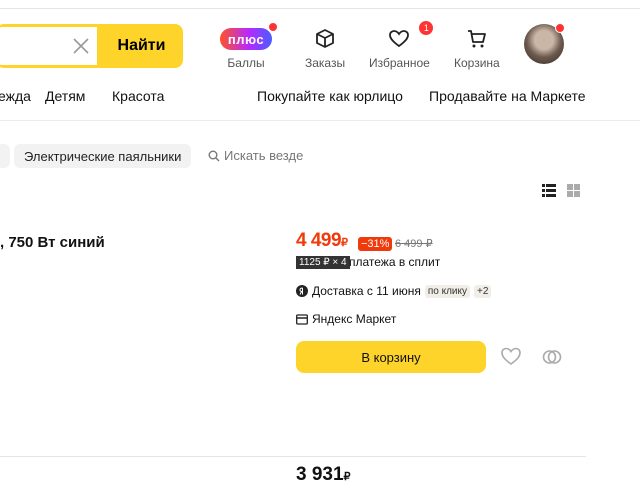 The height and width of the screenshot is (486, 640). What do you see at coordinates (323, 262) in the screenshot?
I see `split-badge: 1125 ₽ × 4` at bounding box center [323, 262].